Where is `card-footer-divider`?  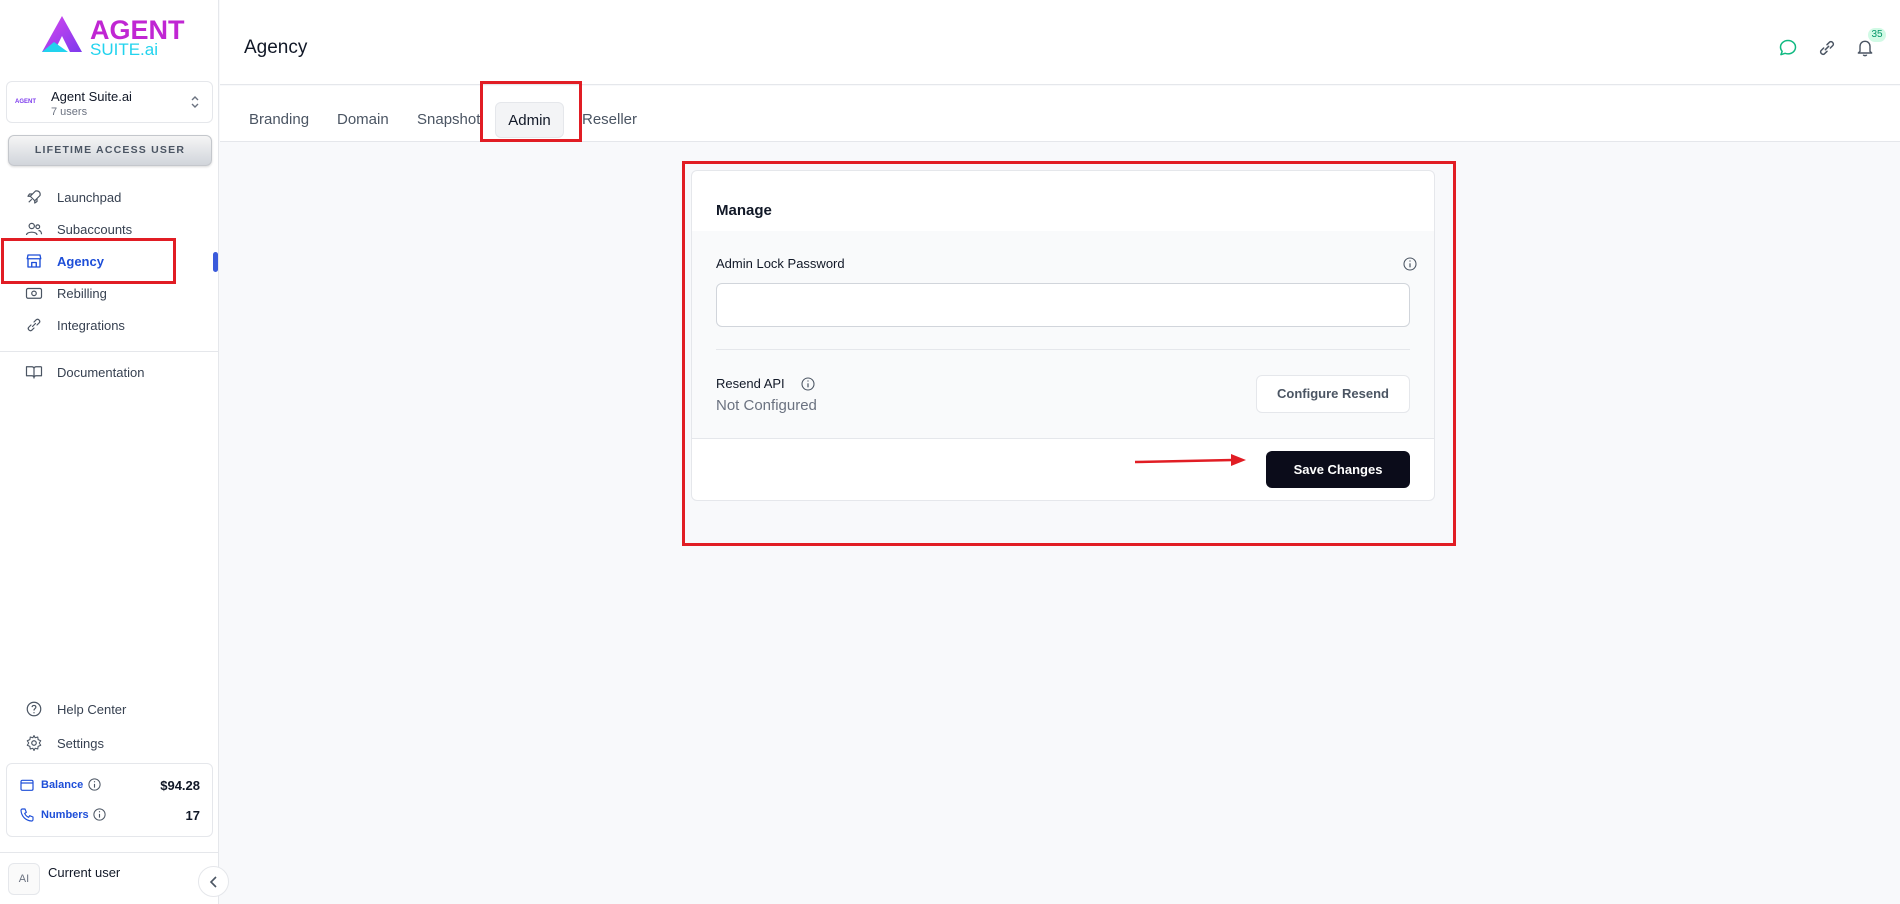 card-footer-divider is located at coordinates (1063, 438).